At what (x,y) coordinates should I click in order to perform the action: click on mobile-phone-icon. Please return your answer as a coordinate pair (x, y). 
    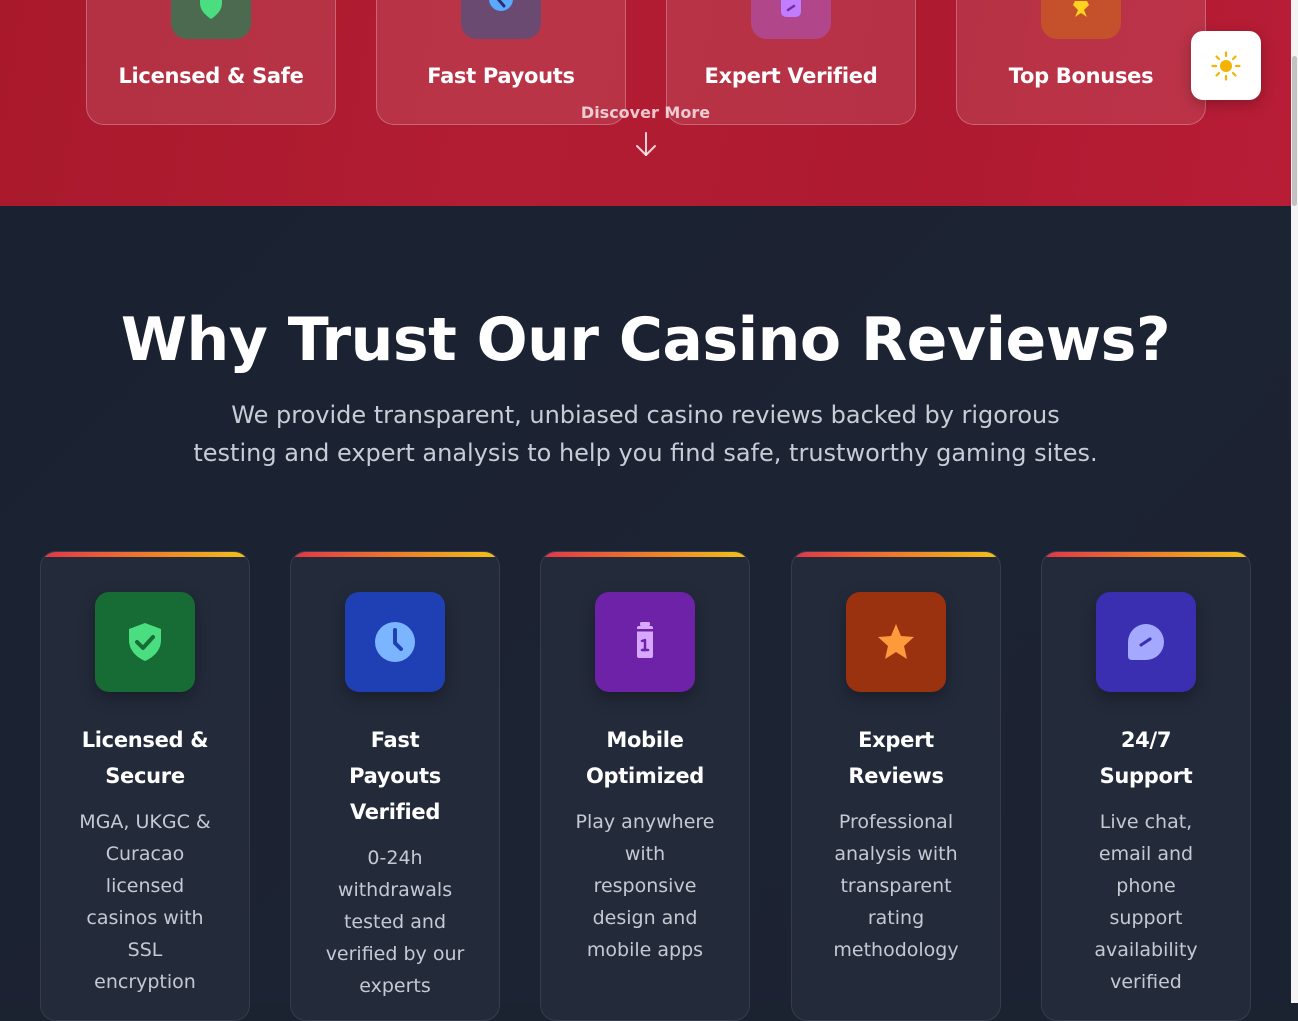
    Looking at the image, I should click on (645, 642).